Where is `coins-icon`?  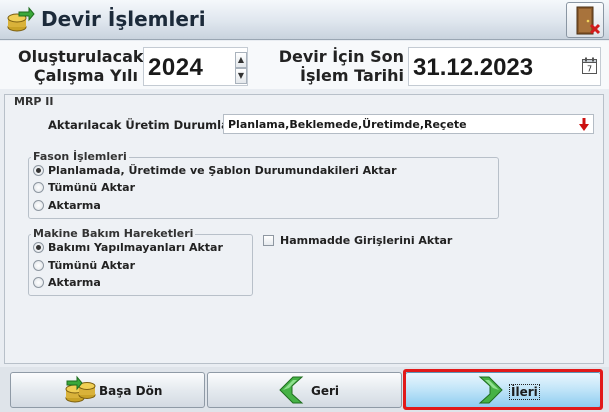 coins-icon is located at coordinates (80, 389).